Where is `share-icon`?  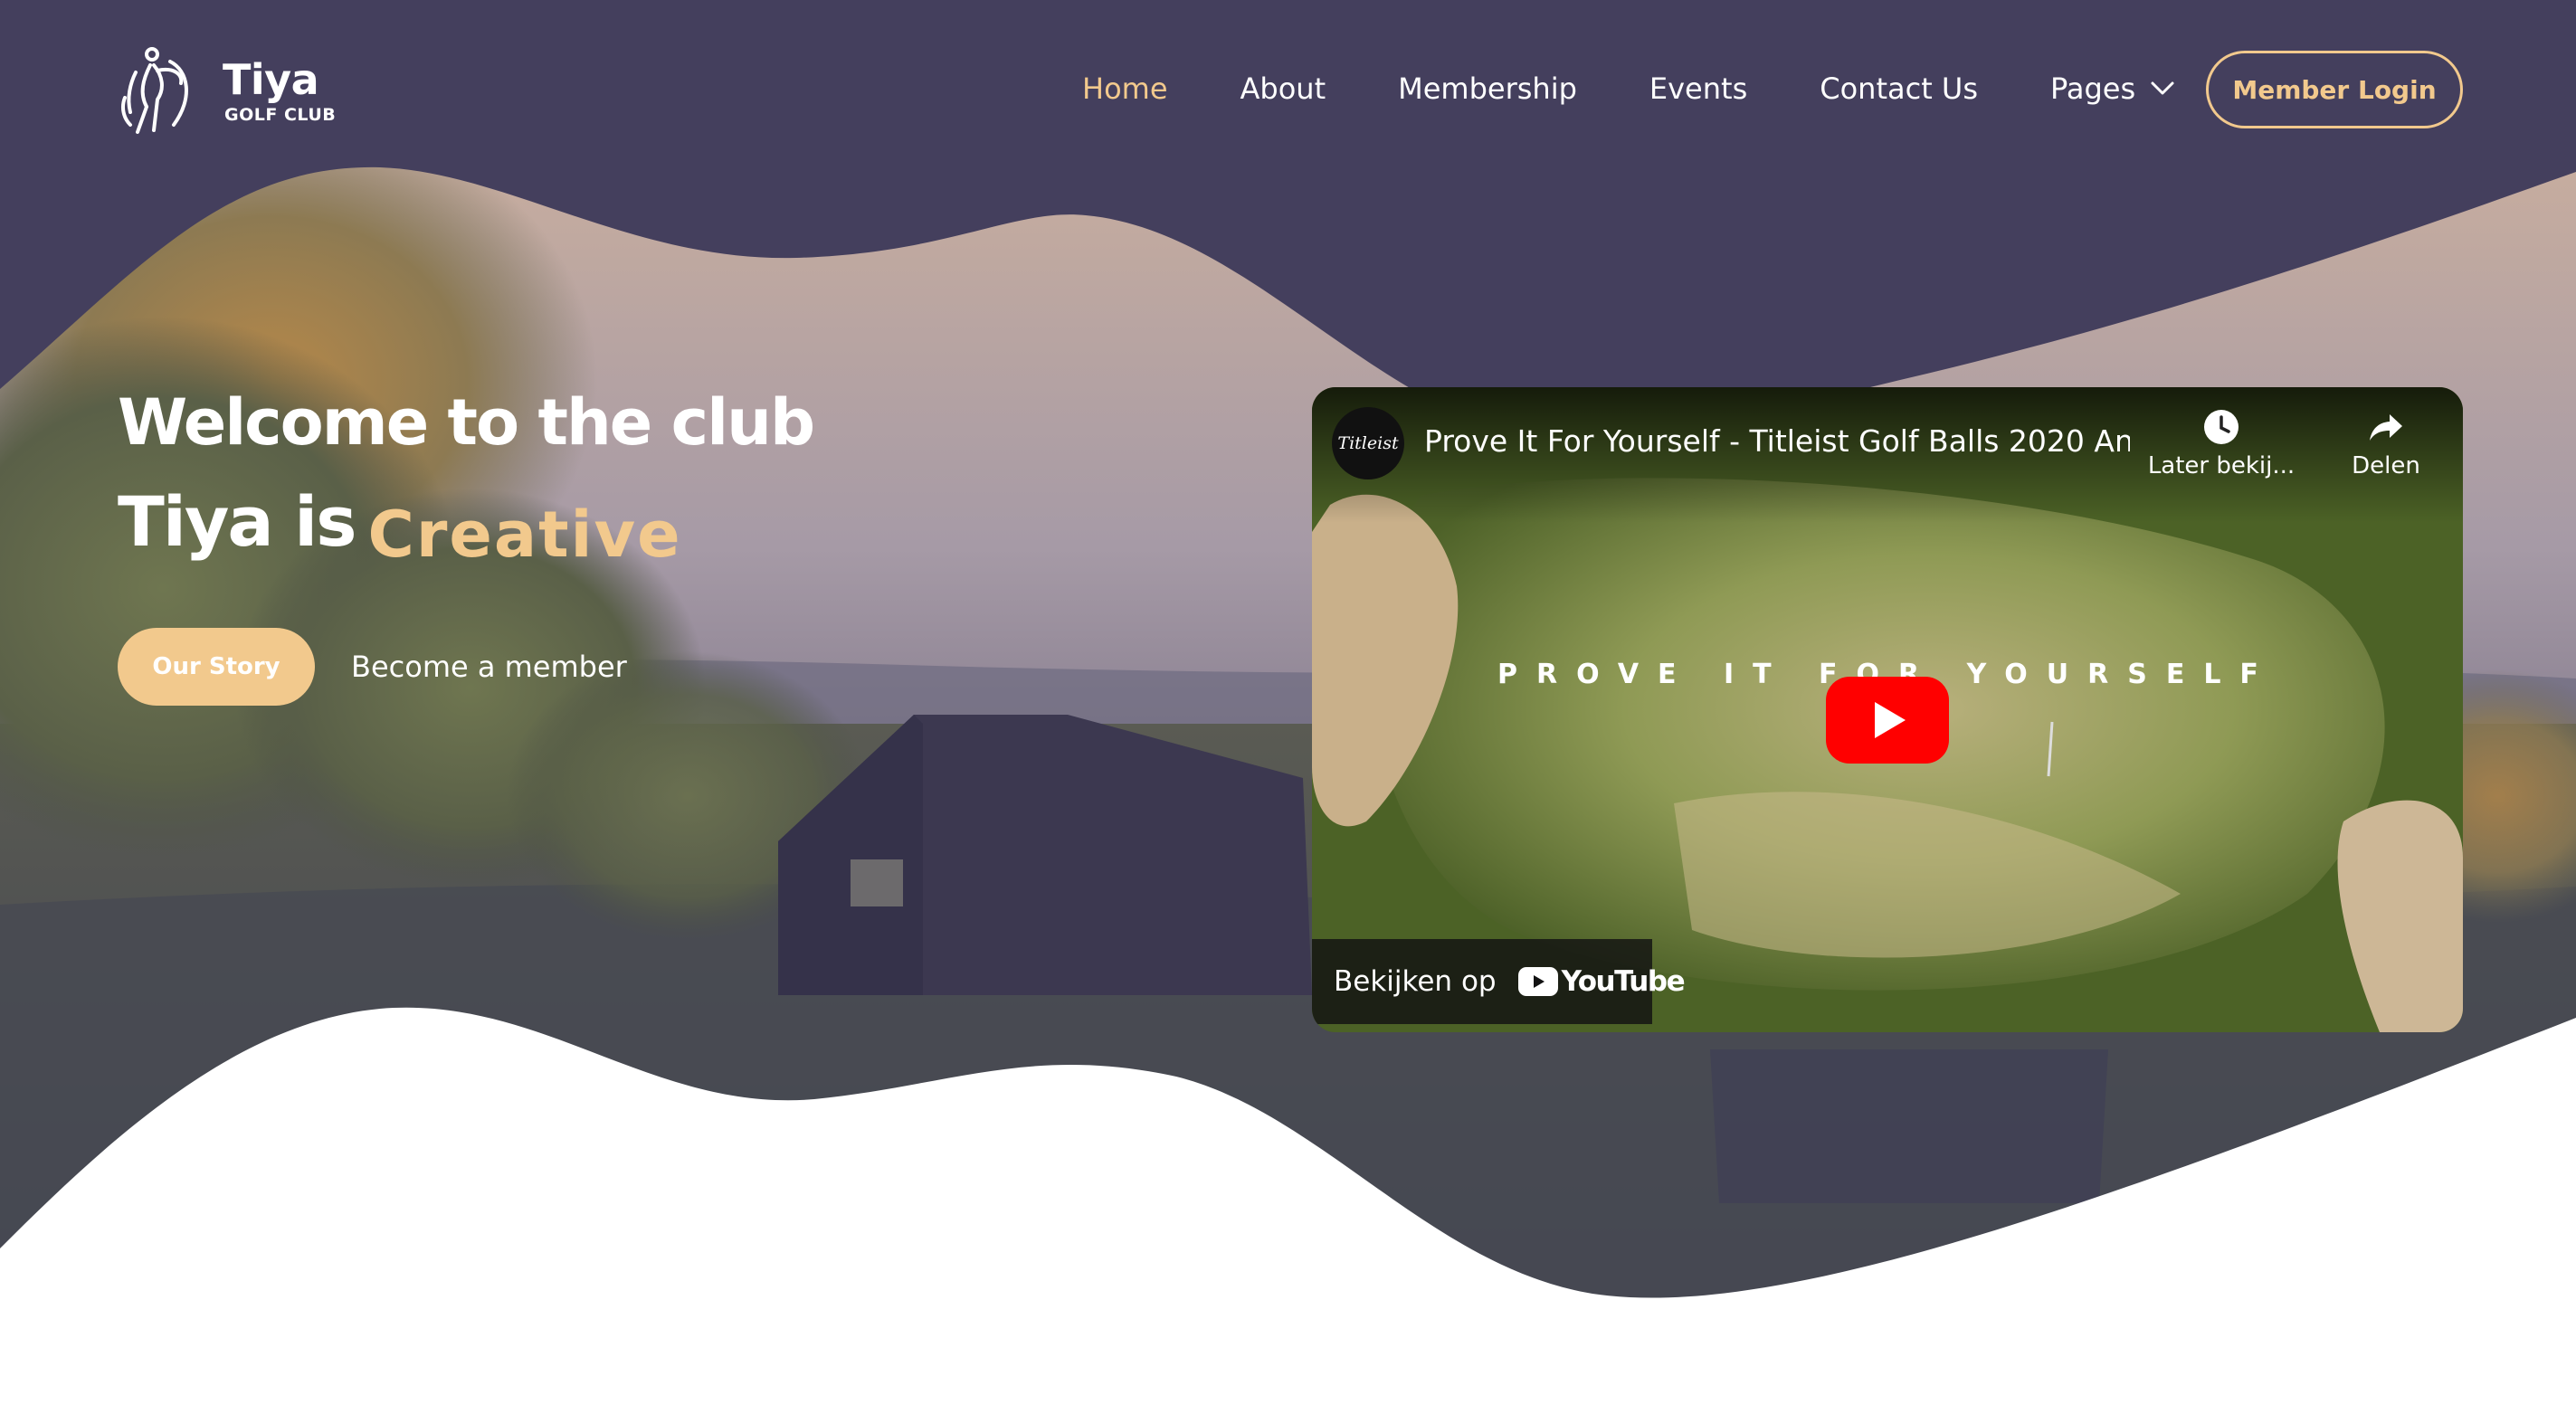
share-icon is located at coordinates (2386, 427).